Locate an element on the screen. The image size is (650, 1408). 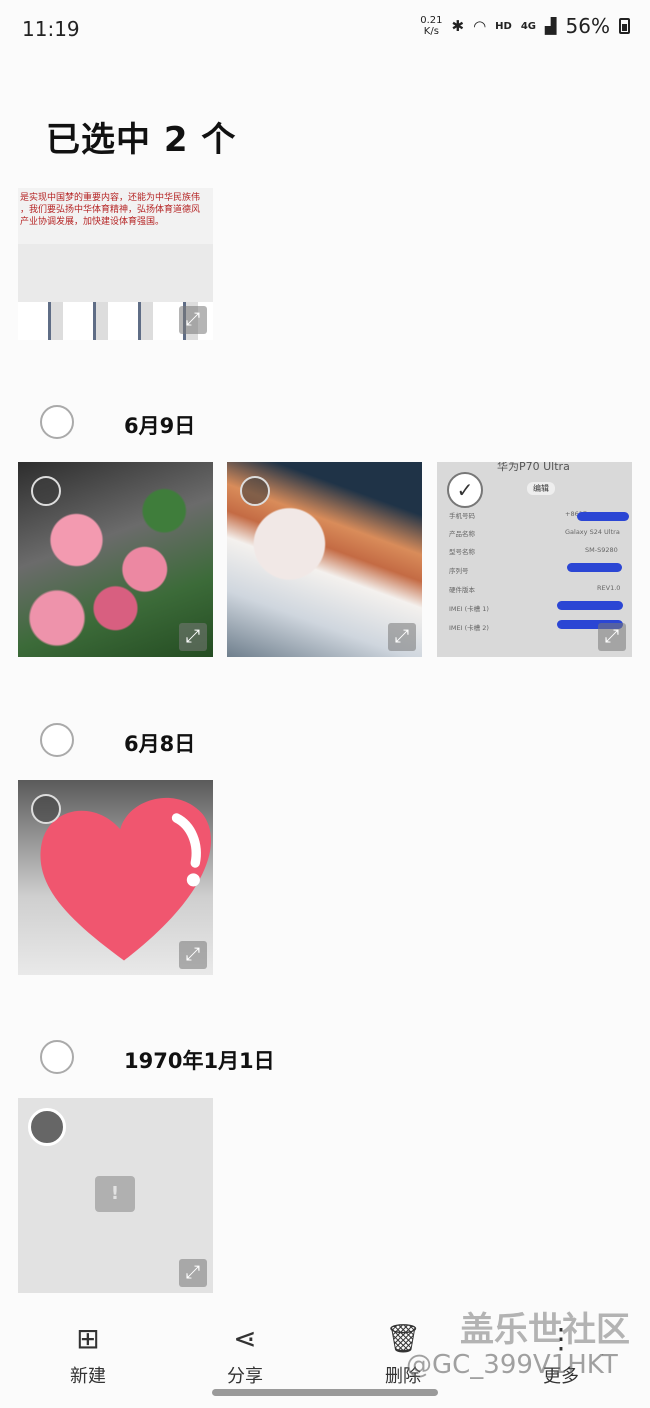
status-icons: 0.21 K/s ✱ ◠ HD 4G ▟ 56% is located at coordinates (525, 26).